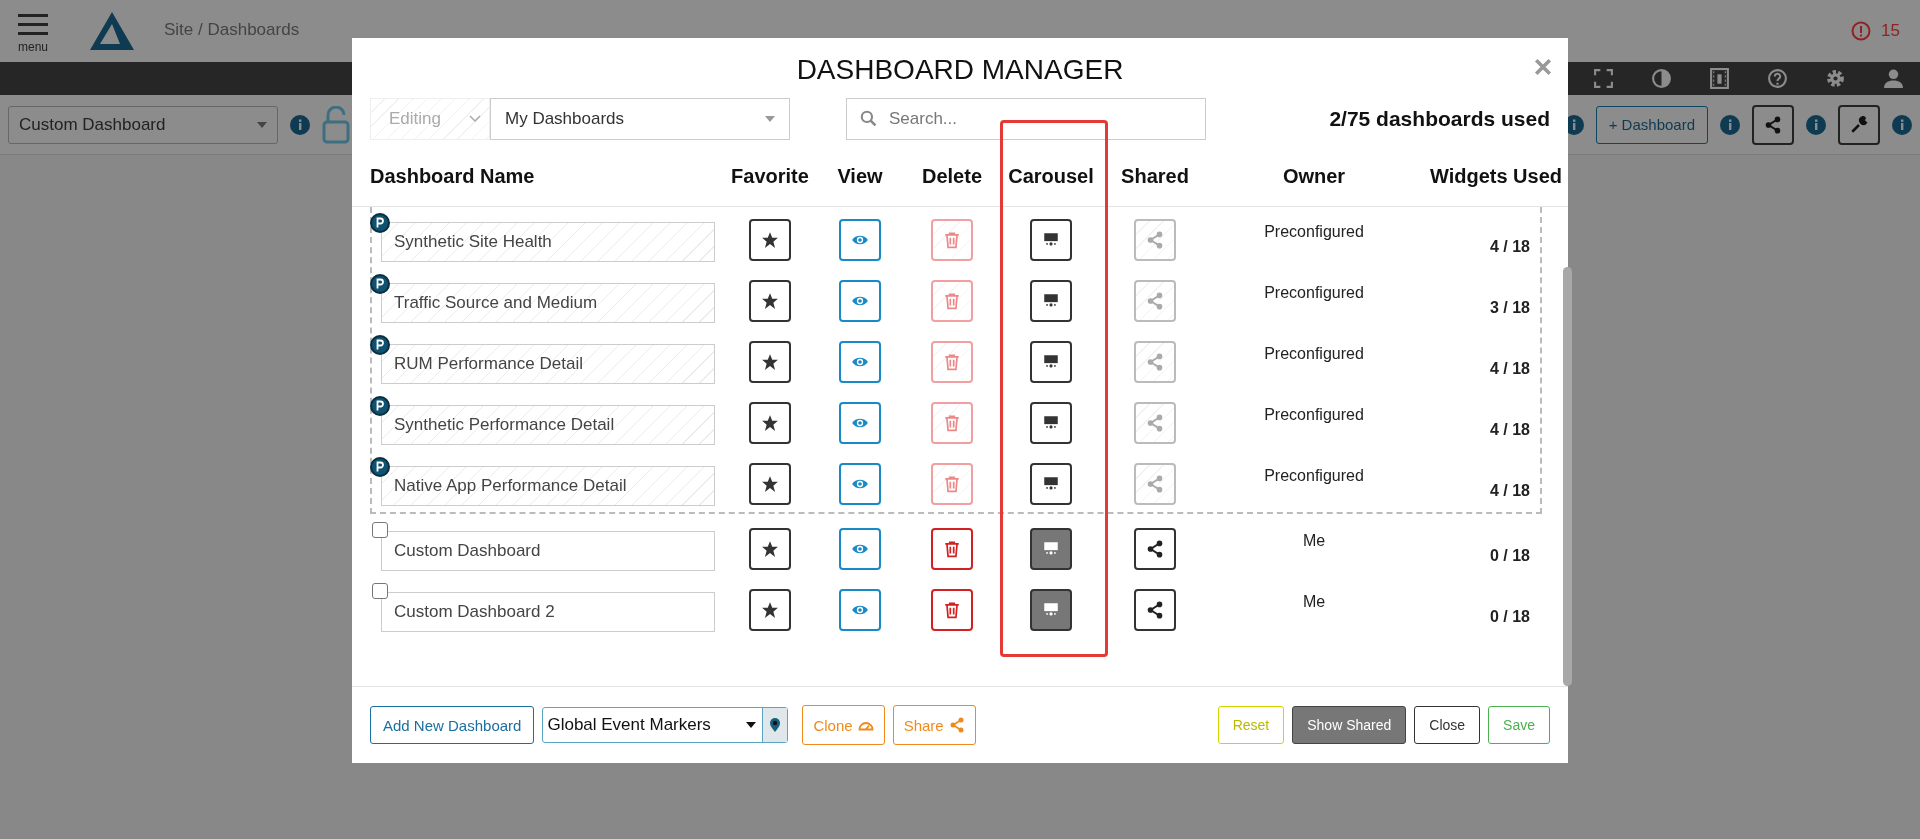 The height and width of the screenshot is (839, 1920). Describe the element at coordinates (1890, 31) in the screenshot. I see `alert-count: 15` at that location.